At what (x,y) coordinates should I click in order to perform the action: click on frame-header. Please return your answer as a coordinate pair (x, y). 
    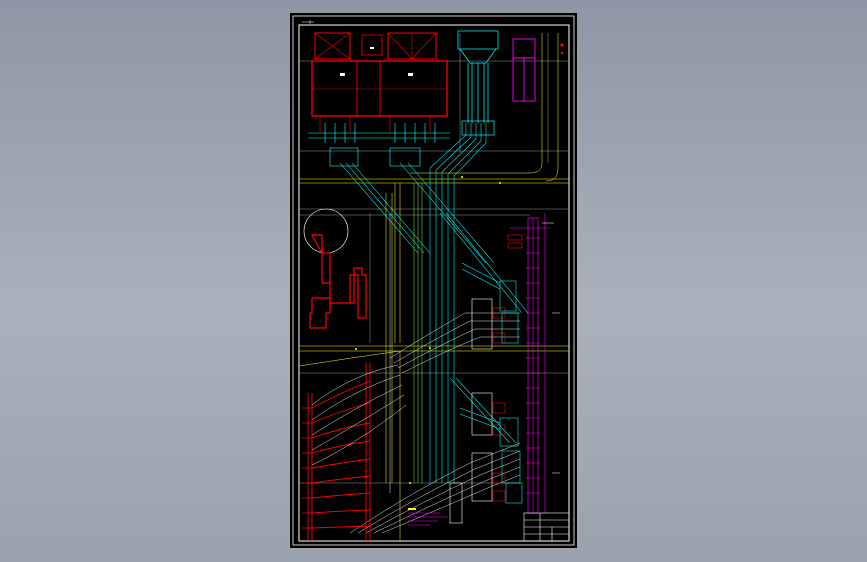
    Looking at the image, I should click on (308, 22).